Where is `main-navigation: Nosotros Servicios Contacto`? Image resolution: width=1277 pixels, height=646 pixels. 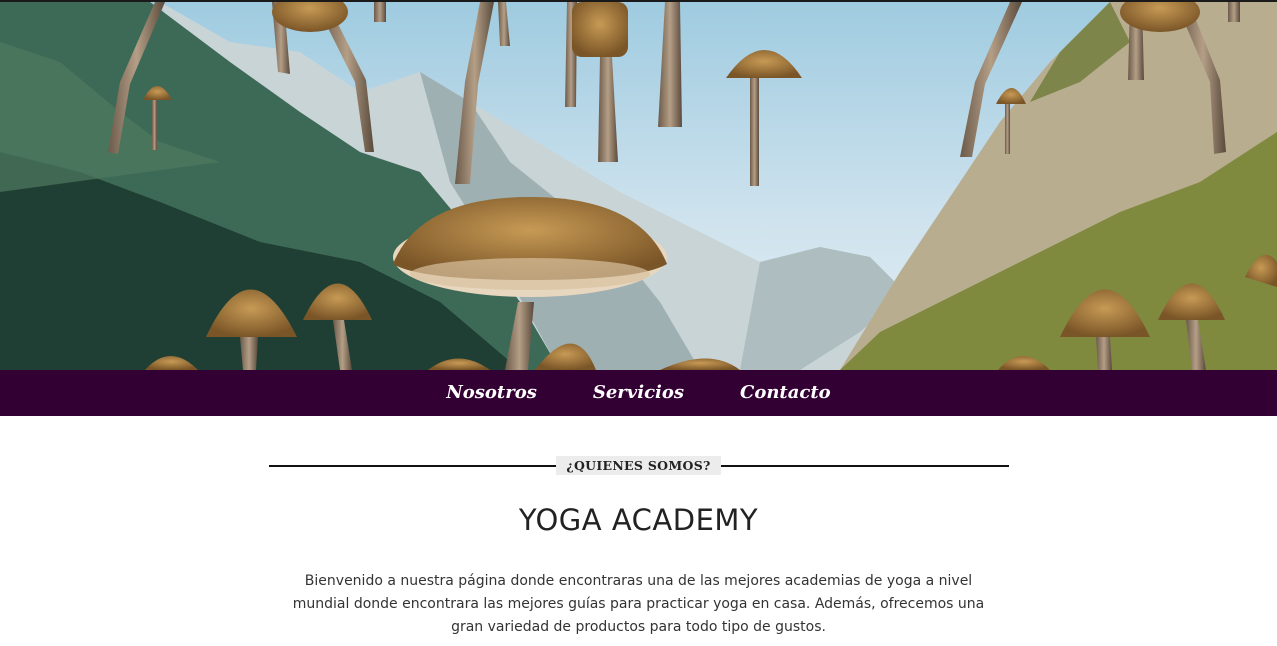
main-navigation: Nosotros Servicios Contacto is located at coordinates (638, 393).